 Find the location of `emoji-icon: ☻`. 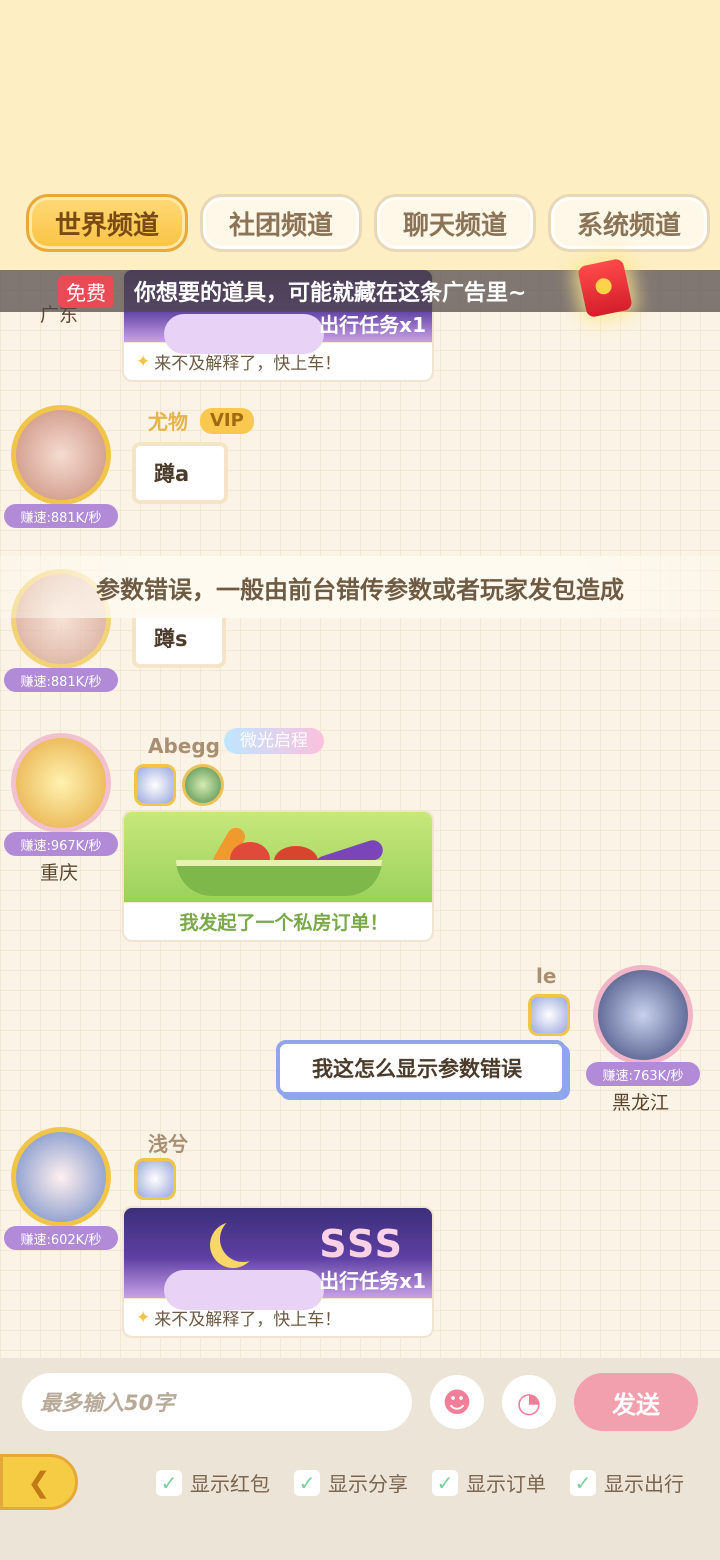

emoji-icon: ☻ is located at coordinates (457, 1402).